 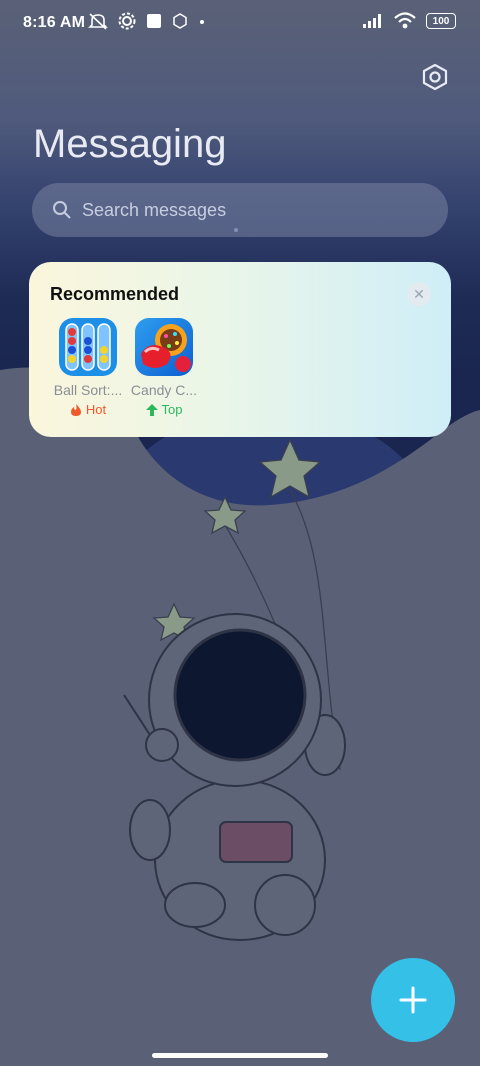 What do you see at coordinates (130, 144) in the screenshot?
I see `page-title: Messaging` at bounding box center [130, 144].